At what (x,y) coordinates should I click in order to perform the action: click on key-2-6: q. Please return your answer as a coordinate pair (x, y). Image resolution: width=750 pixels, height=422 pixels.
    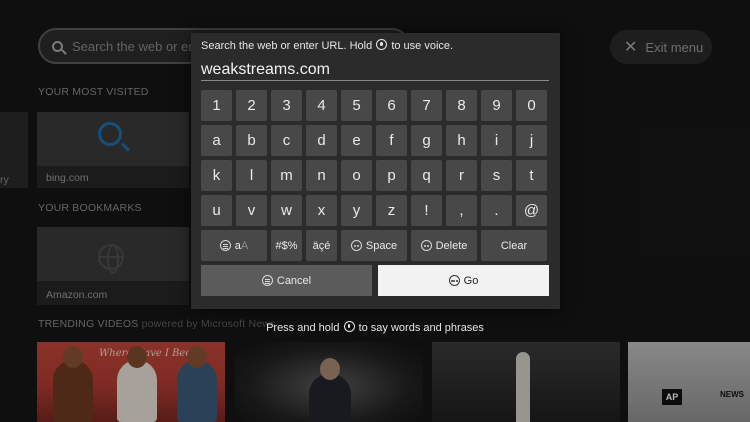
    Looking at the image, I should click on (426, 175).